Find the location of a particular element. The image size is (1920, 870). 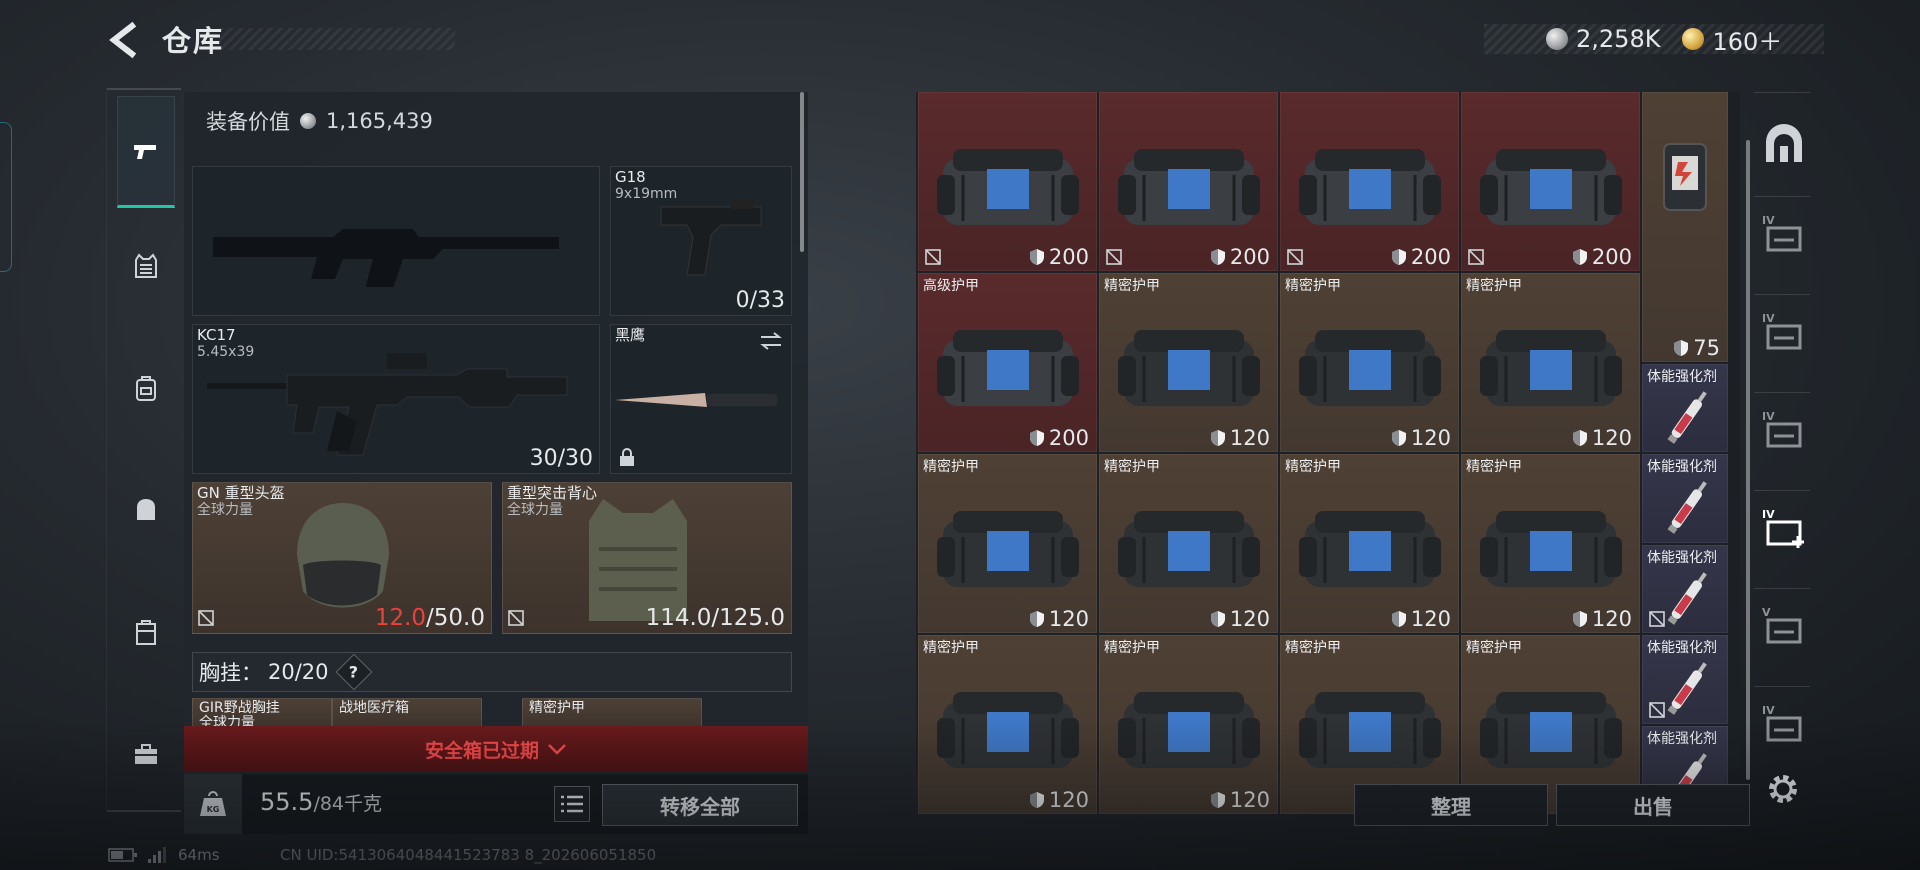

rifle-image-icon is located at coordinates (387, 404).